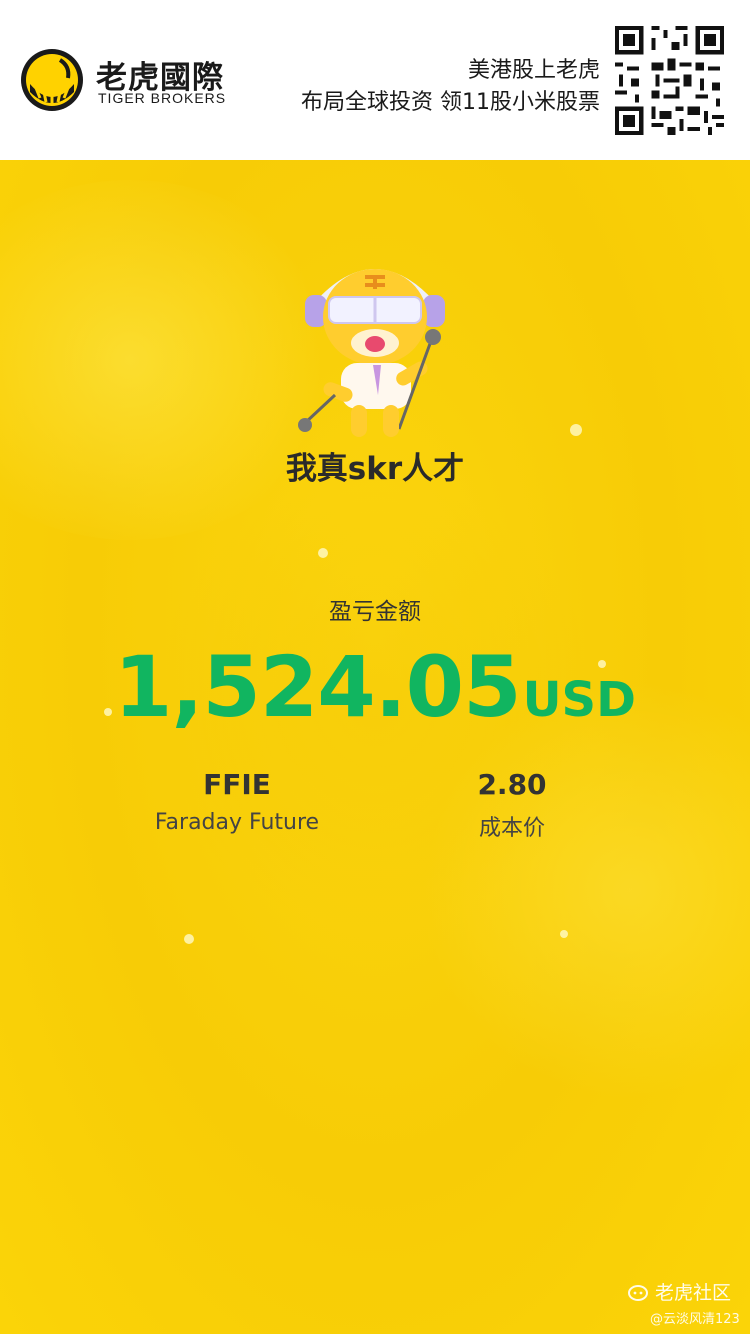  Describe the element at coordinates (318, 687) in the screenshot. I see `profit-loss-value: 1,524.05` at that location.